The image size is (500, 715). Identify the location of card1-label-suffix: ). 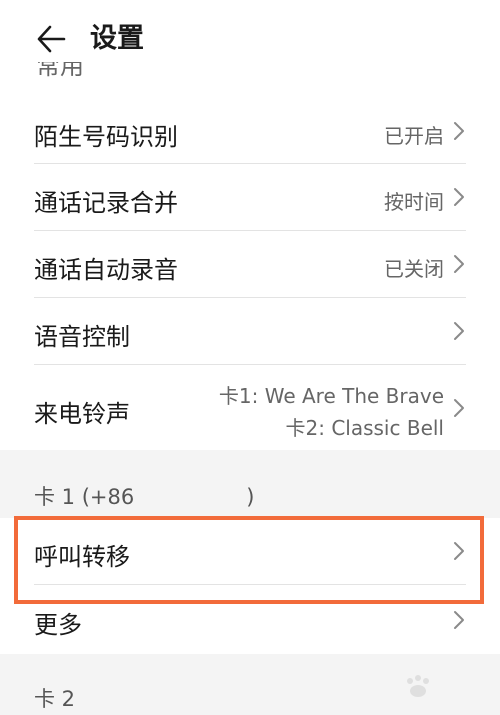
(250, 497).